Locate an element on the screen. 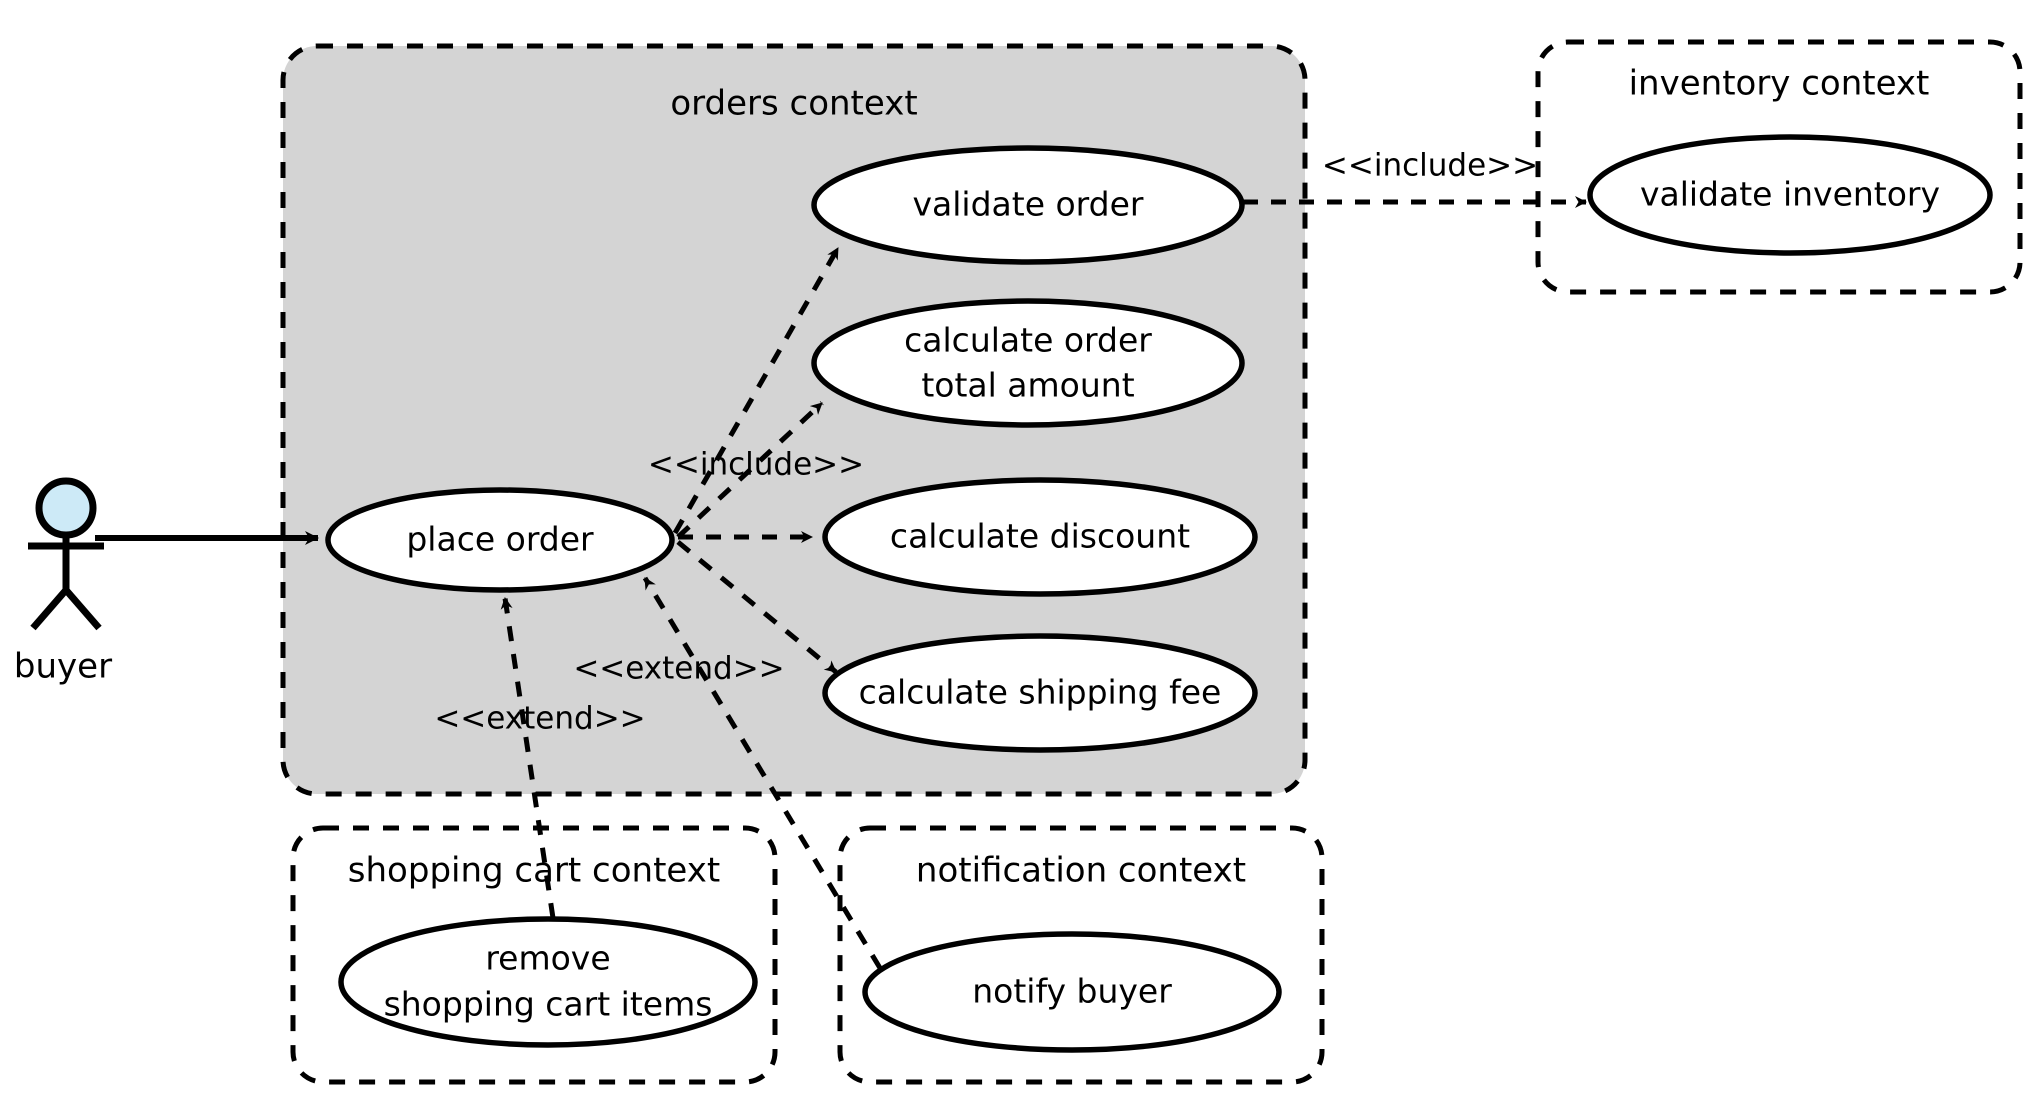 This screenshot has width=2032, height=1096. usecase-calculate-shipping-fee: calculate shipping fee is located at coordinates (1040, 693).